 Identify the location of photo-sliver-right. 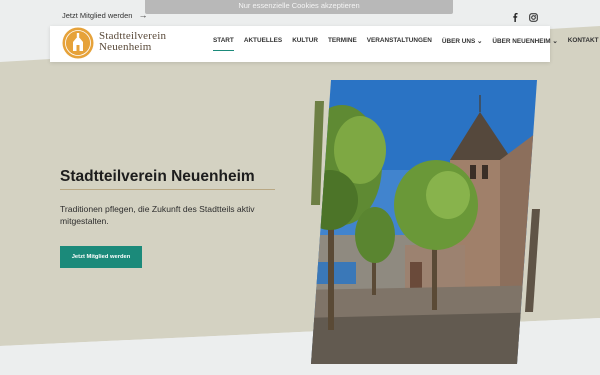
(532, 260).